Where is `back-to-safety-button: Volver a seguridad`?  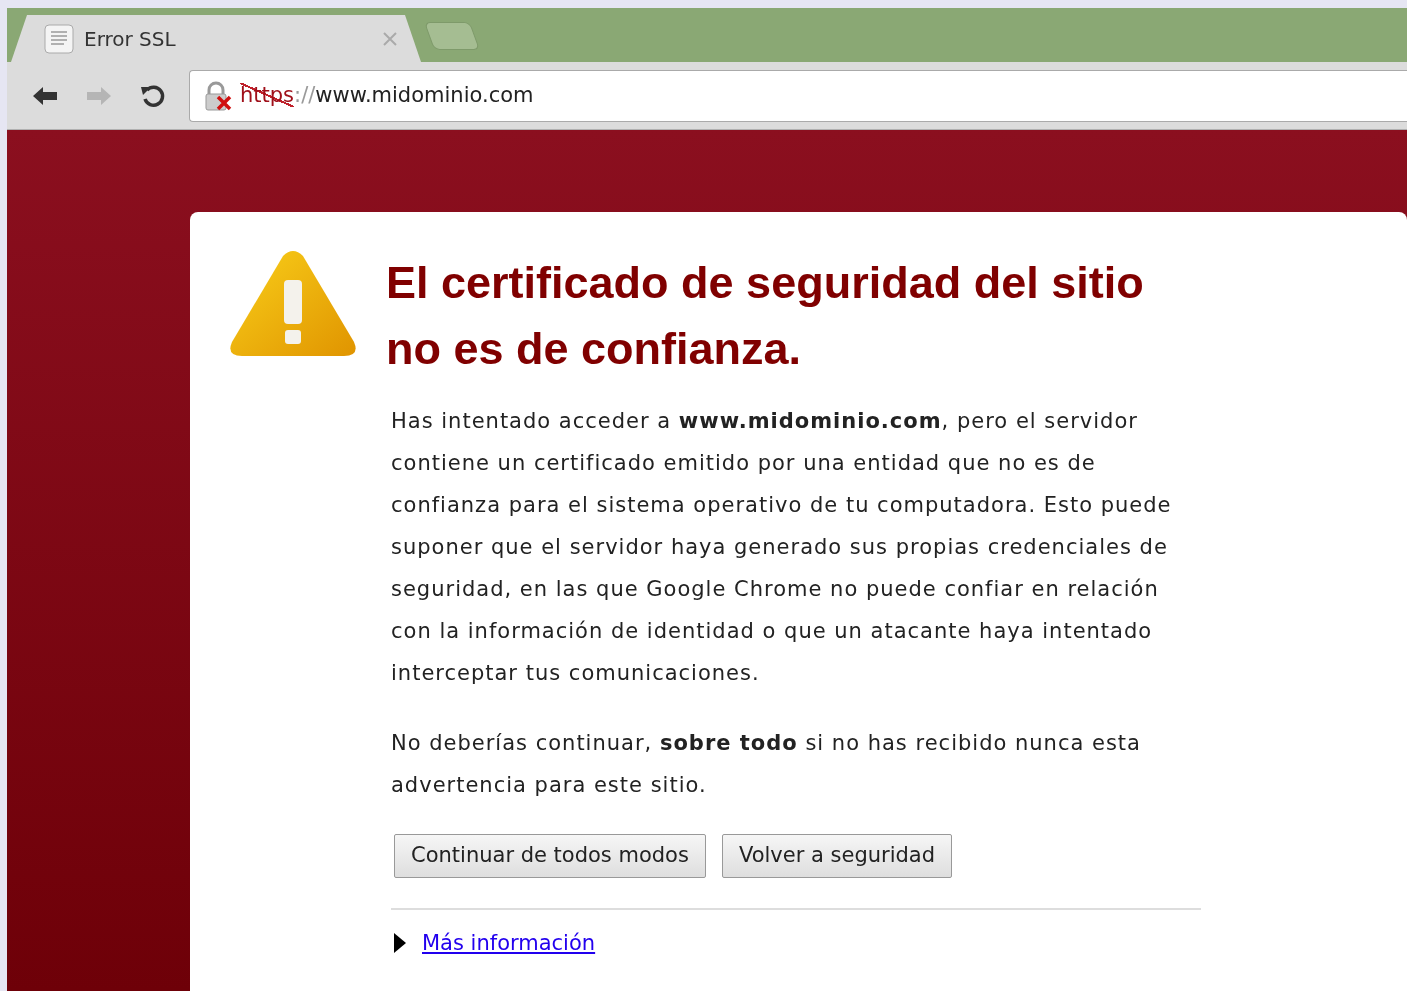
back-to-safety-button: Volver a seguridad is located at coordinates (837, 856).